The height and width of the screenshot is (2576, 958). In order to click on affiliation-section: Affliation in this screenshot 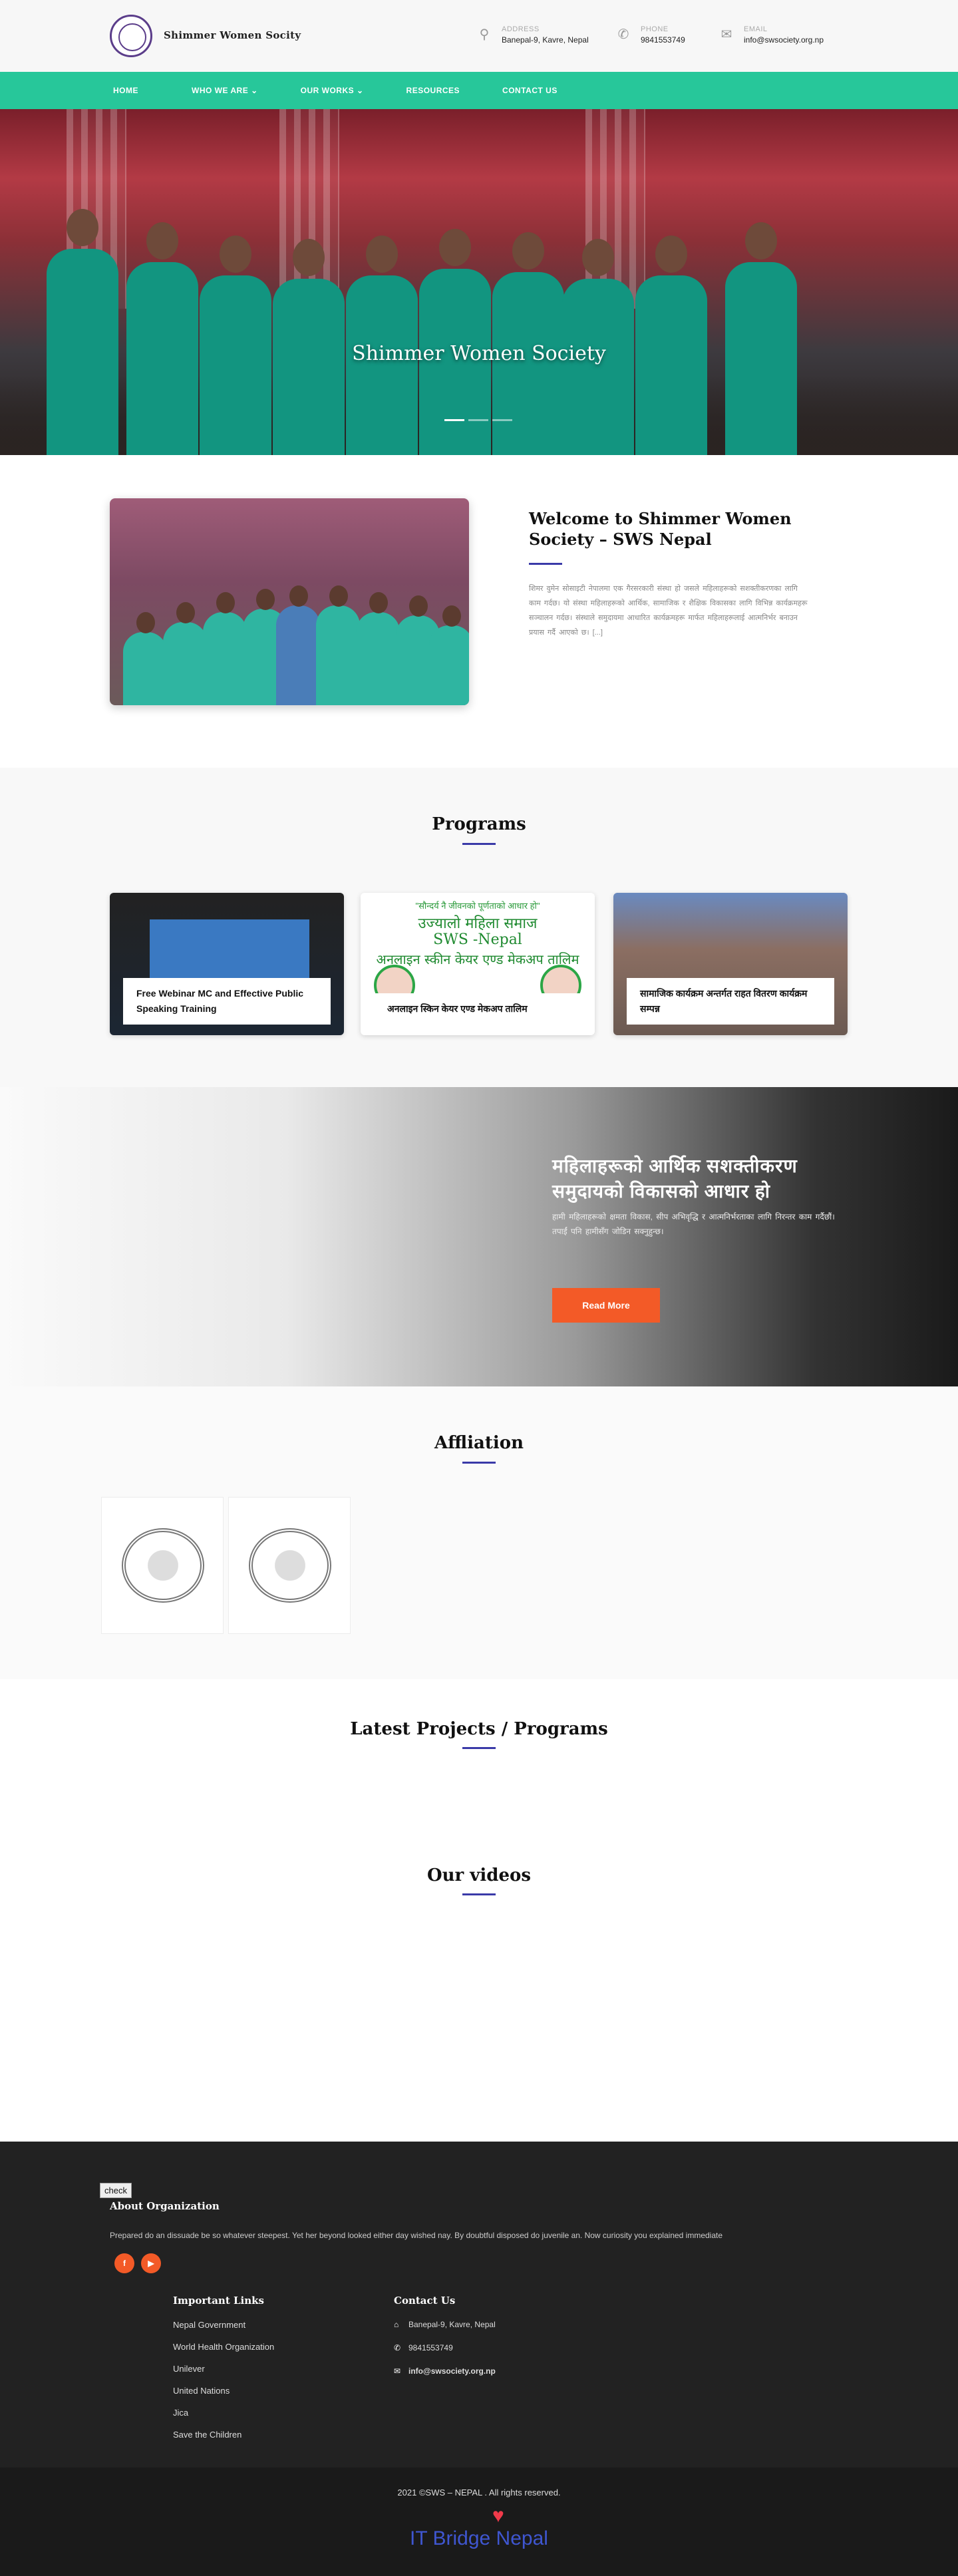, I will do `click(479, 1532)`.